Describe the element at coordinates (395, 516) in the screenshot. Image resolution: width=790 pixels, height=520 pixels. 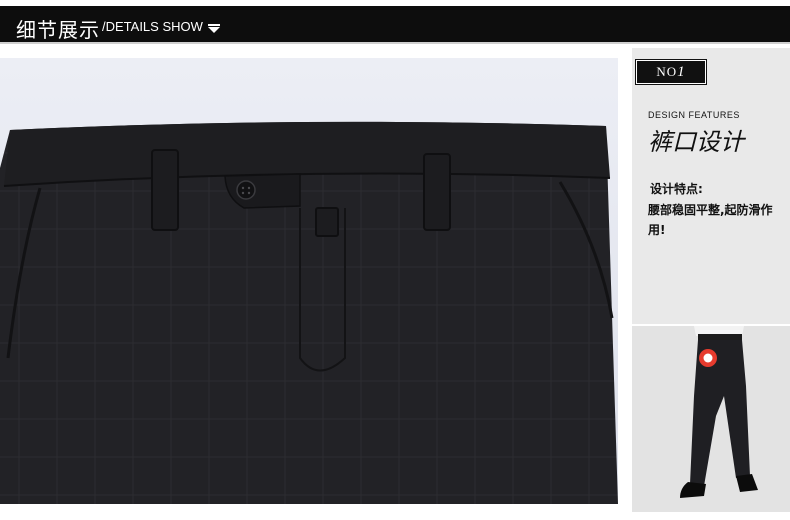
I see `page-bottom-margin` at that location.